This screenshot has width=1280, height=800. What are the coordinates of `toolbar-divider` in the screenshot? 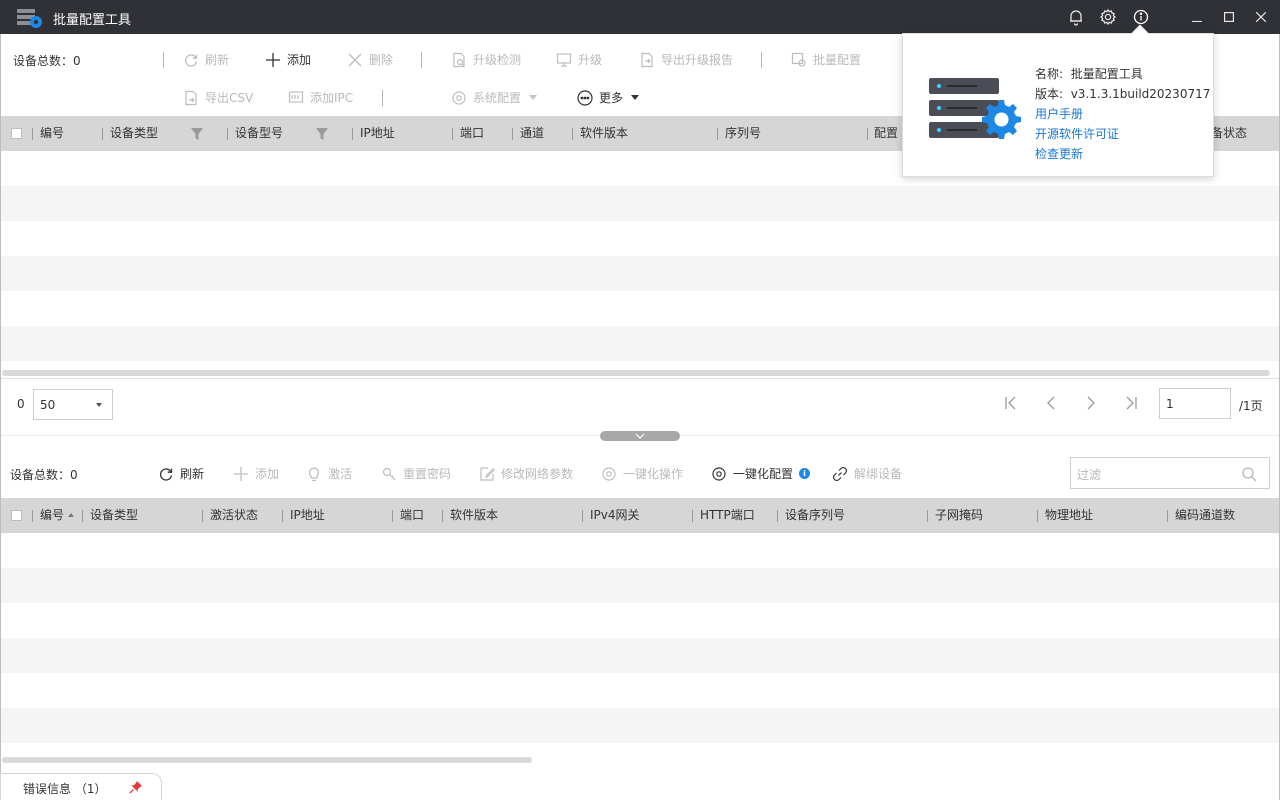 It's located at (382, 98).